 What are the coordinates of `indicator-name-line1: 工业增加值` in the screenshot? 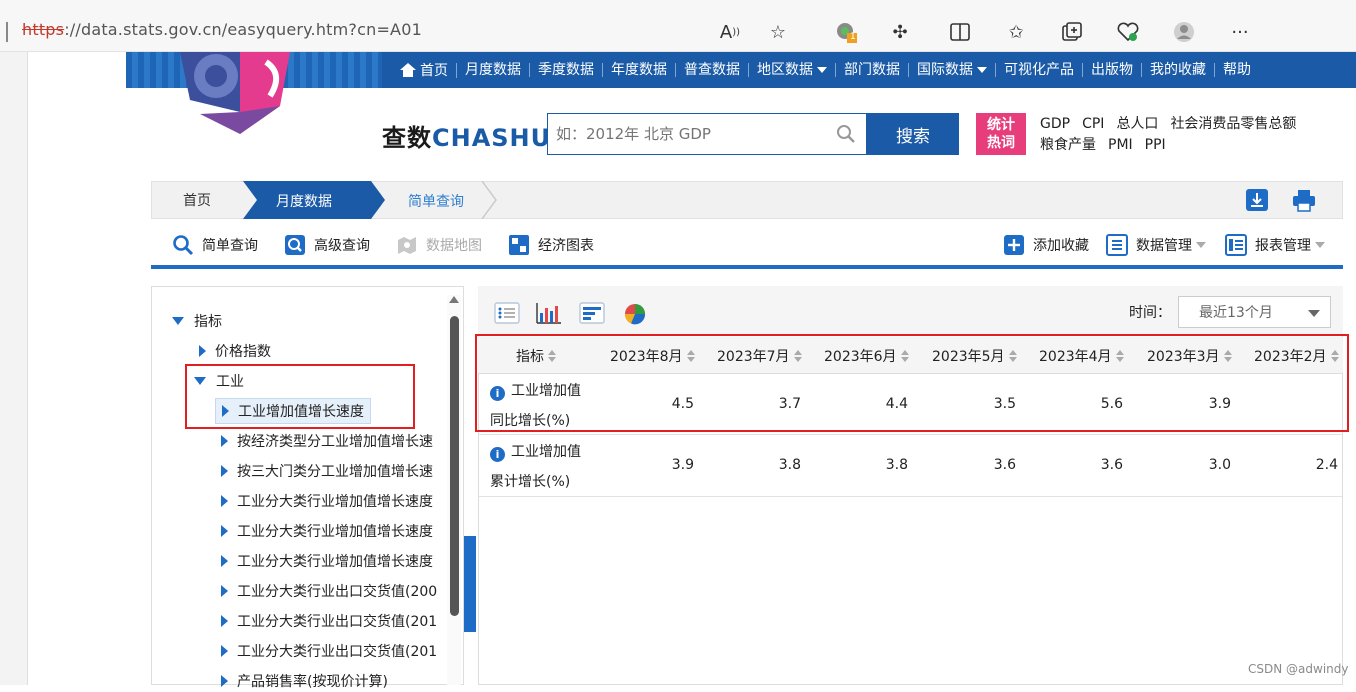 It's located at (546, 452).